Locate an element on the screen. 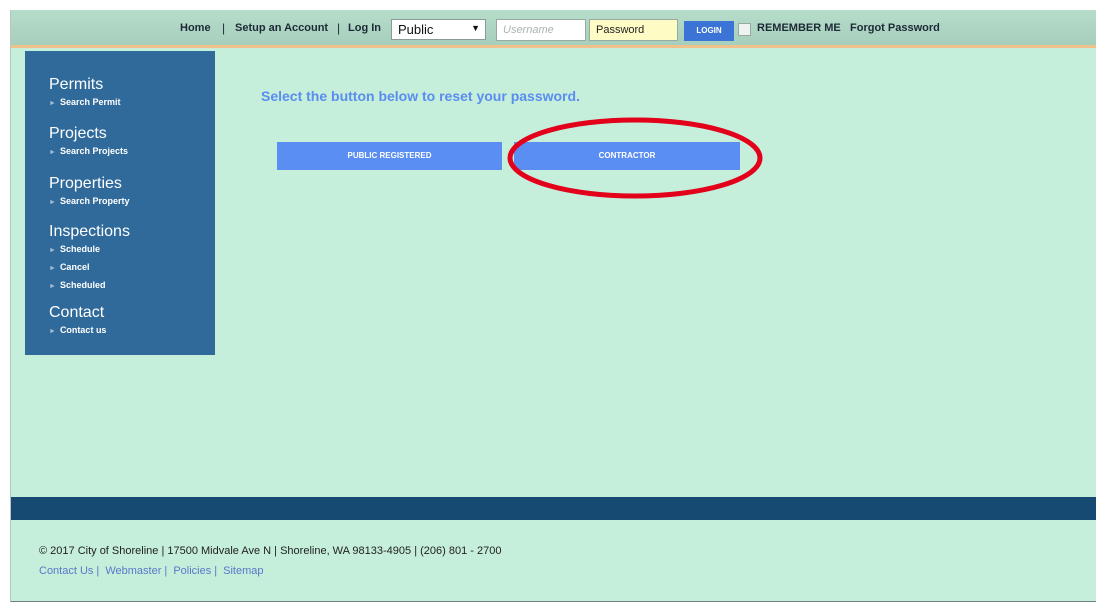 This screenshot has width=1096, height=602. footer-link-sitemap: Sitemap is located at coordinates (243, 571).